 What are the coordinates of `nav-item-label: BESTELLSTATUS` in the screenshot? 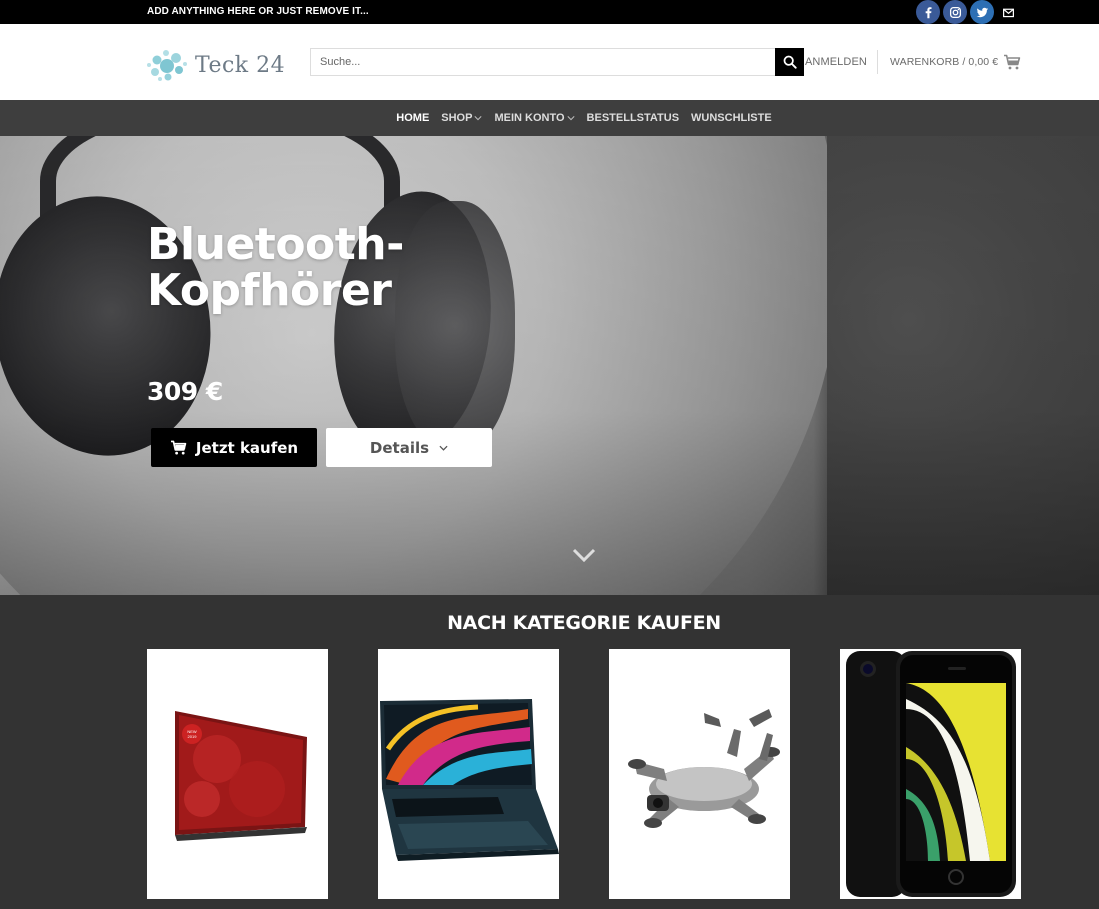 It's located at (633, 118).